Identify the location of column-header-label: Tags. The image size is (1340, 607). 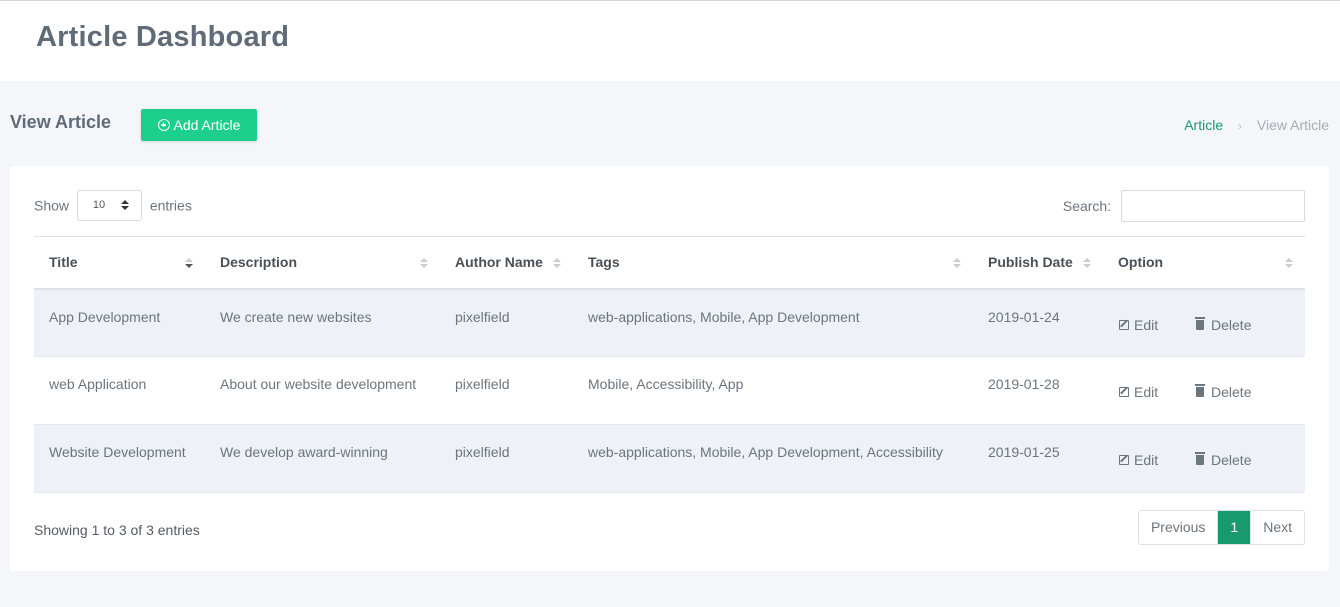
(604, 262).